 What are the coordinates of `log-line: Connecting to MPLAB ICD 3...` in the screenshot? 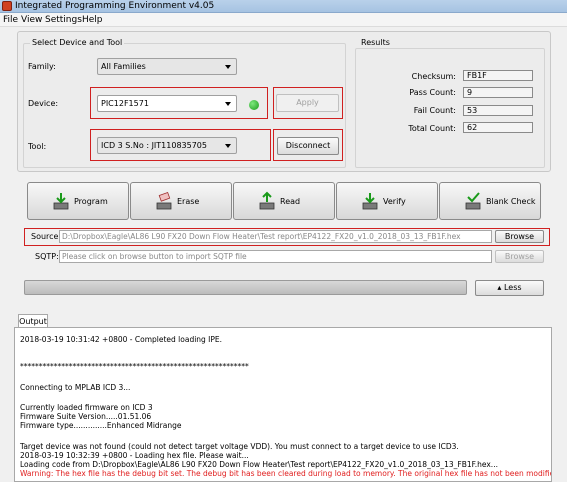 It's located at (75, 387).